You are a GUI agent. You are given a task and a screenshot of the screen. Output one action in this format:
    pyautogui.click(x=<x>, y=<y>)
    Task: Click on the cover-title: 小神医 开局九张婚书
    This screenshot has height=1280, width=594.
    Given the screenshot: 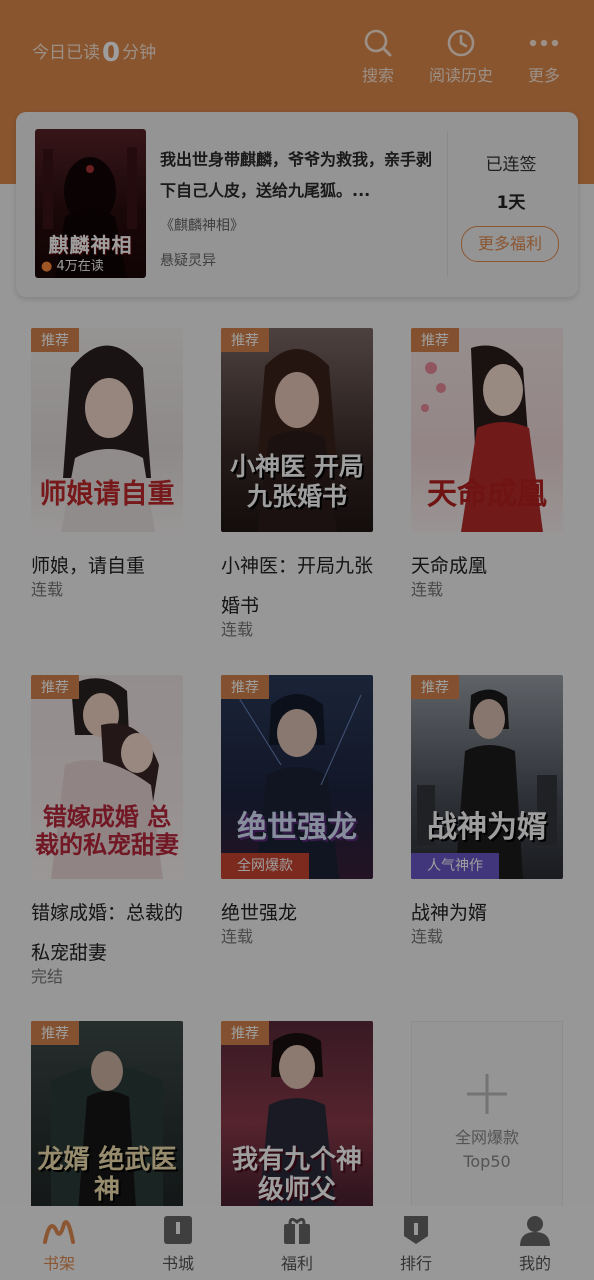 What is the action you would take?
    pyautogui.click(x=297, y=481)
    